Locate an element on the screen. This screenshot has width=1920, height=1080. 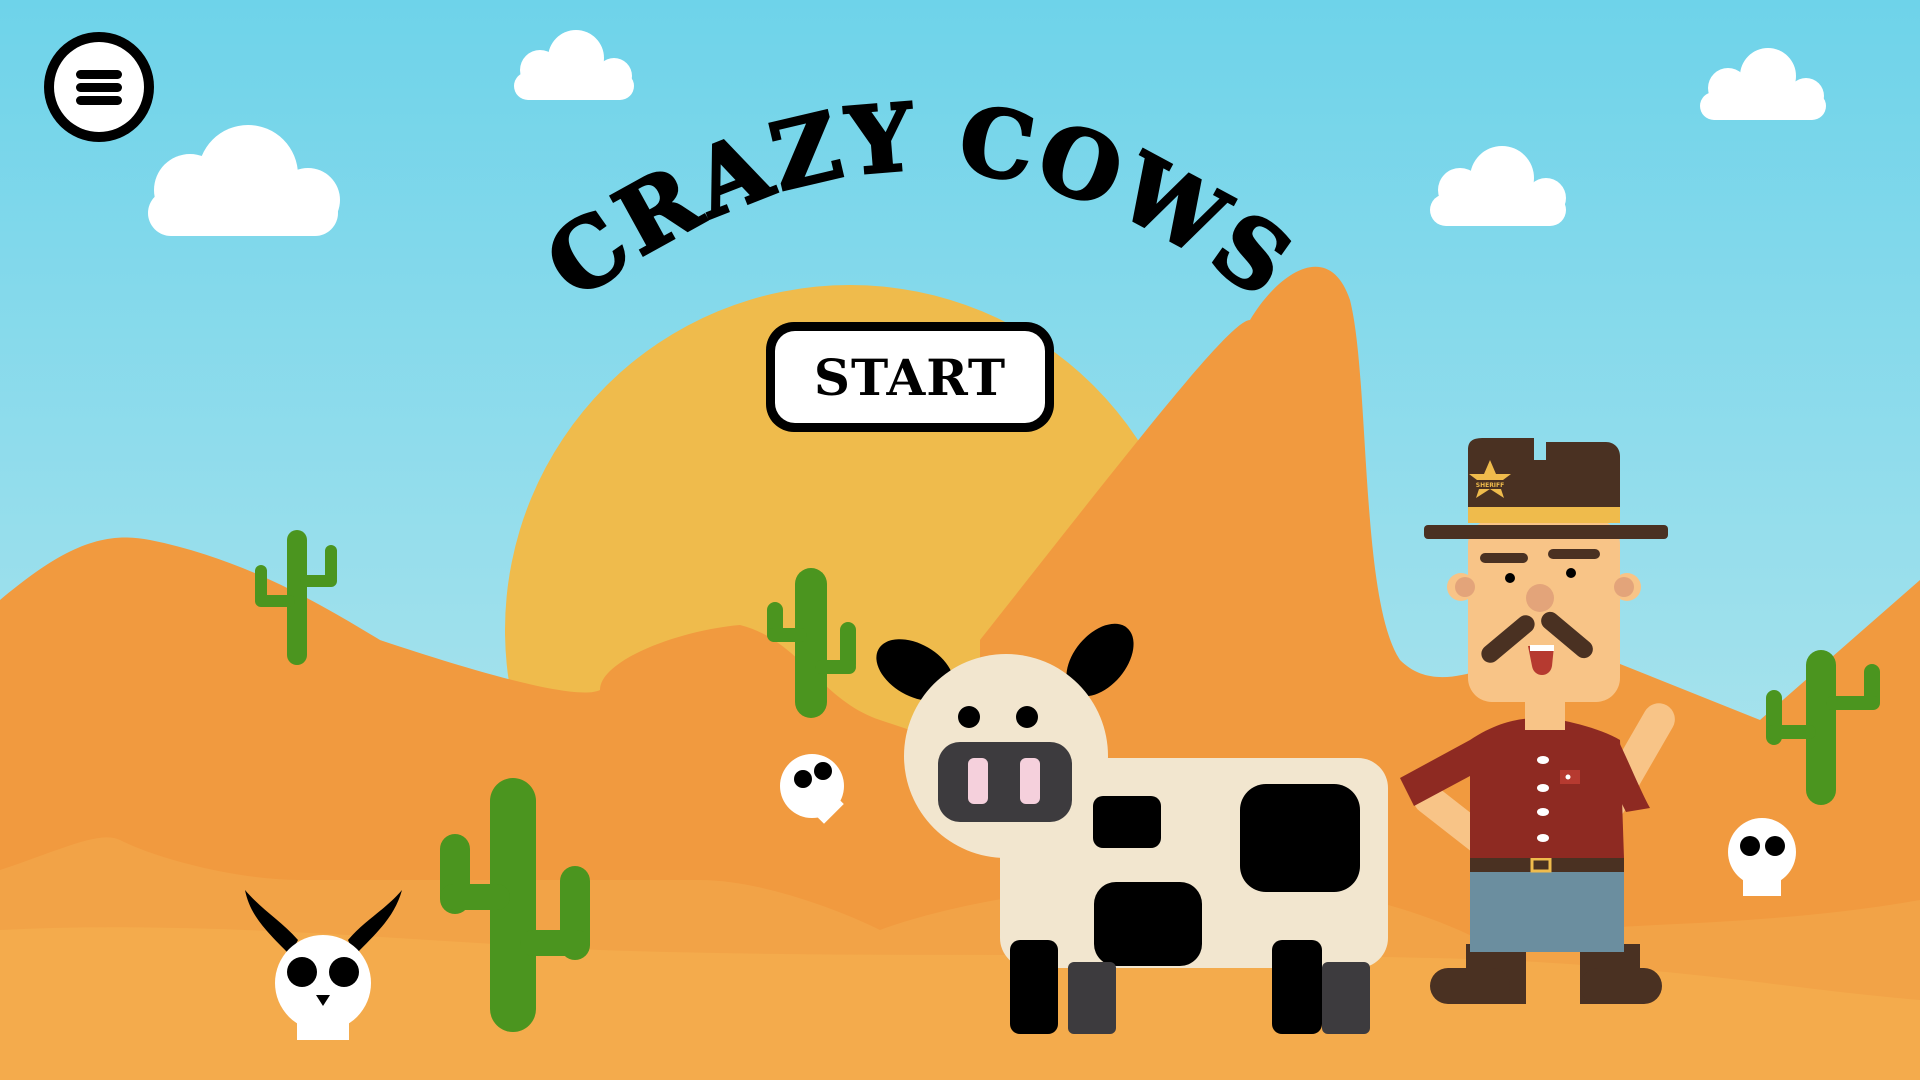
start-button: START is located at coordinates (910, 377).